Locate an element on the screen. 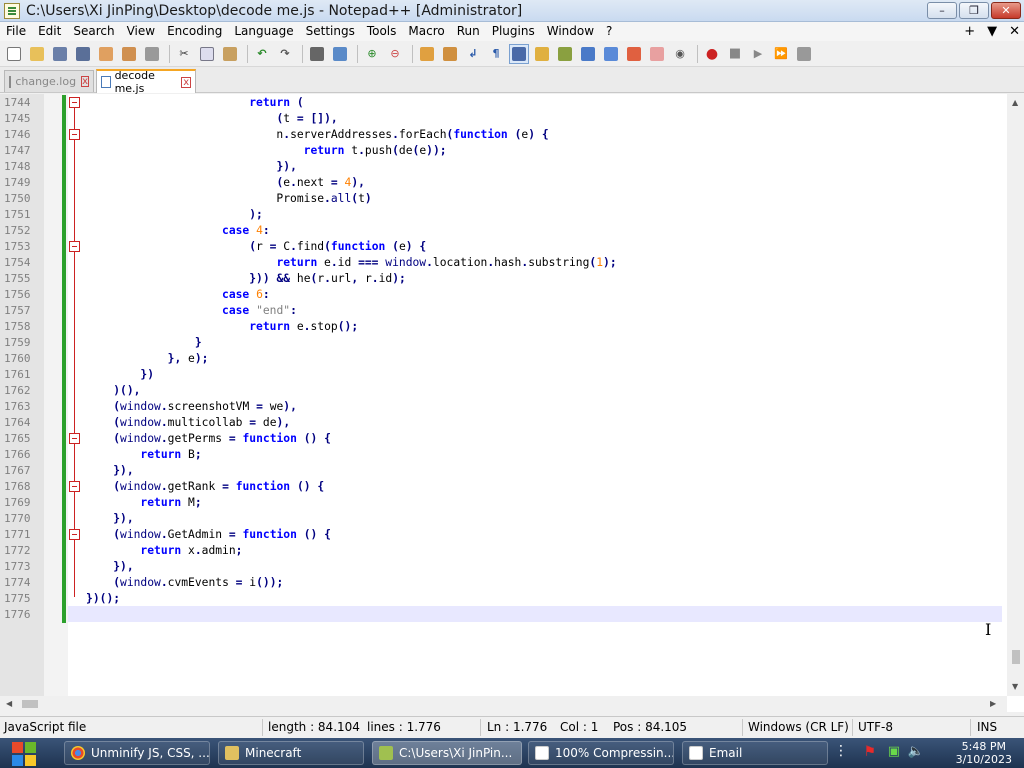  menu-macro: Macro is located at coordinates (426, 31).